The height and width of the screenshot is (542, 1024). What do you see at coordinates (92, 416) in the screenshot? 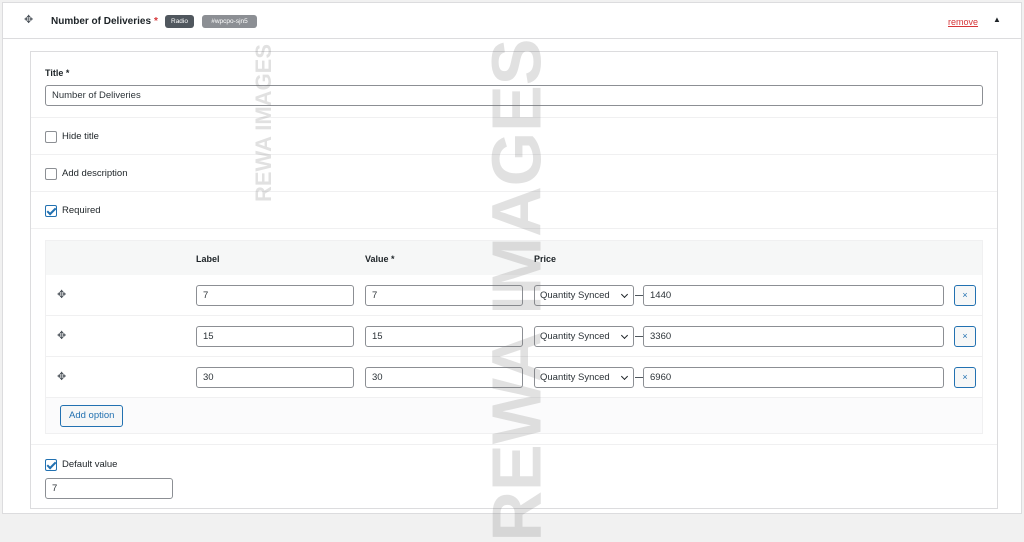
I see `add-option-button: Add option` at bounding box center [92, 416].